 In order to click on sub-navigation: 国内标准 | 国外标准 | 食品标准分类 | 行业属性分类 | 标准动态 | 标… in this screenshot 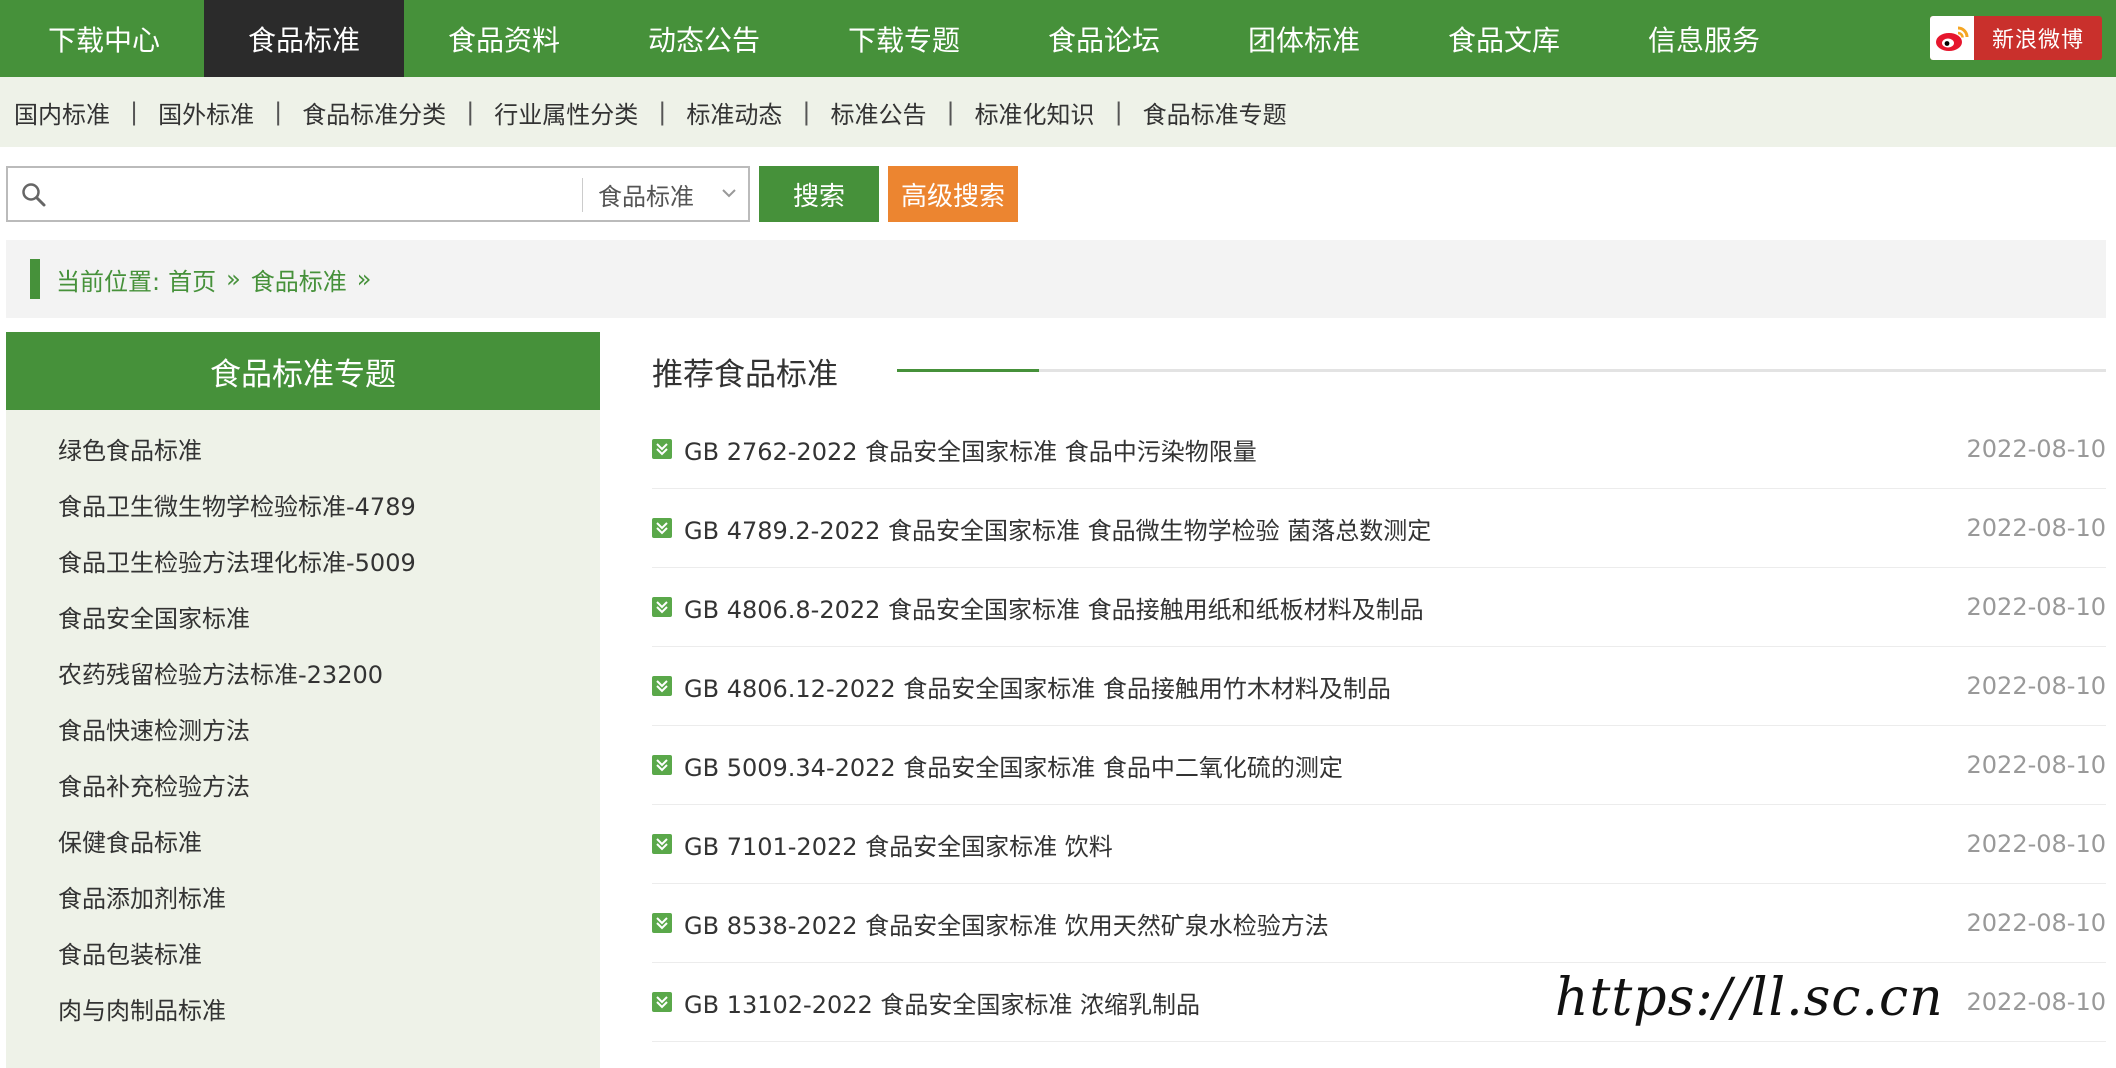, I will do `click(1058, 112)`.